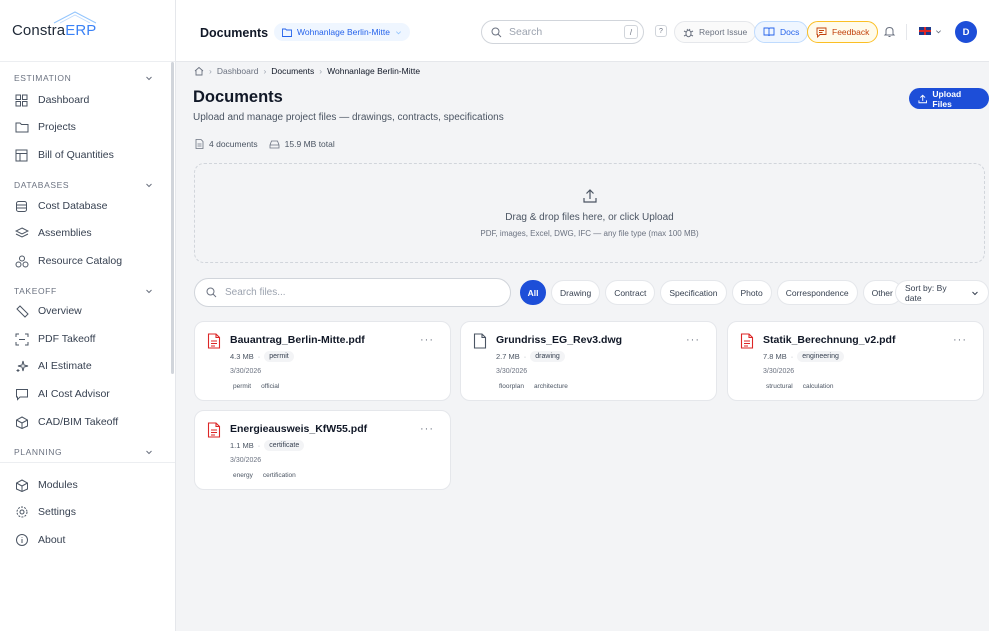  What do you see at coordinates (949, 98) in the screenshot?
I see `upload-files-button: Upload Files` at bounding box center [949, 98].